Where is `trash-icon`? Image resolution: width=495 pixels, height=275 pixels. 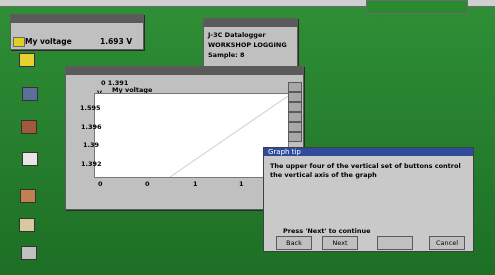 trash-icon is located at coordinates (29, 253).